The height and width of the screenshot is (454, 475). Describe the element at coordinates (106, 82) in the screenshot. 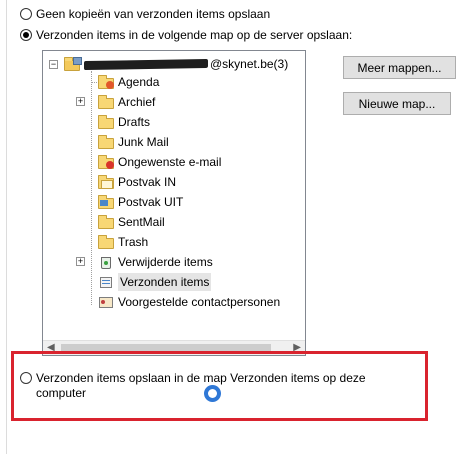

I see `calendar-folder-icon` at that location.